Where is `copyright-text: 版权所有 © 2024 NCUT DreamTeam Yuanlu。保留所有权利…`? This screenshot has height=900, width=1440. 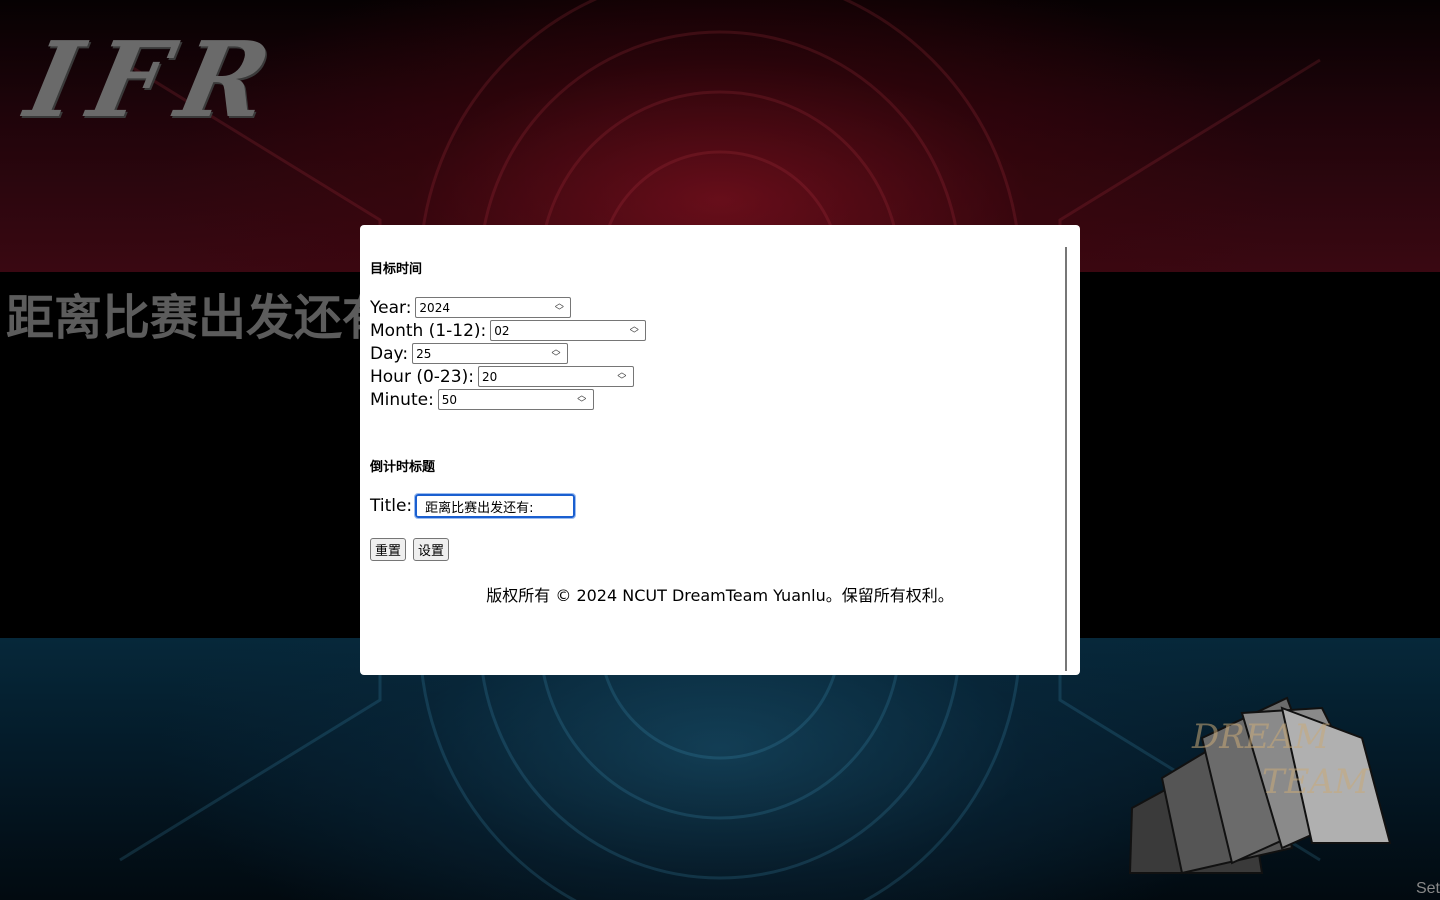
copyright-text: 版权所有 © 2024 NCUT DreamTeam Yuanlu。保留所有权利… is located at coordinates (720, 595).